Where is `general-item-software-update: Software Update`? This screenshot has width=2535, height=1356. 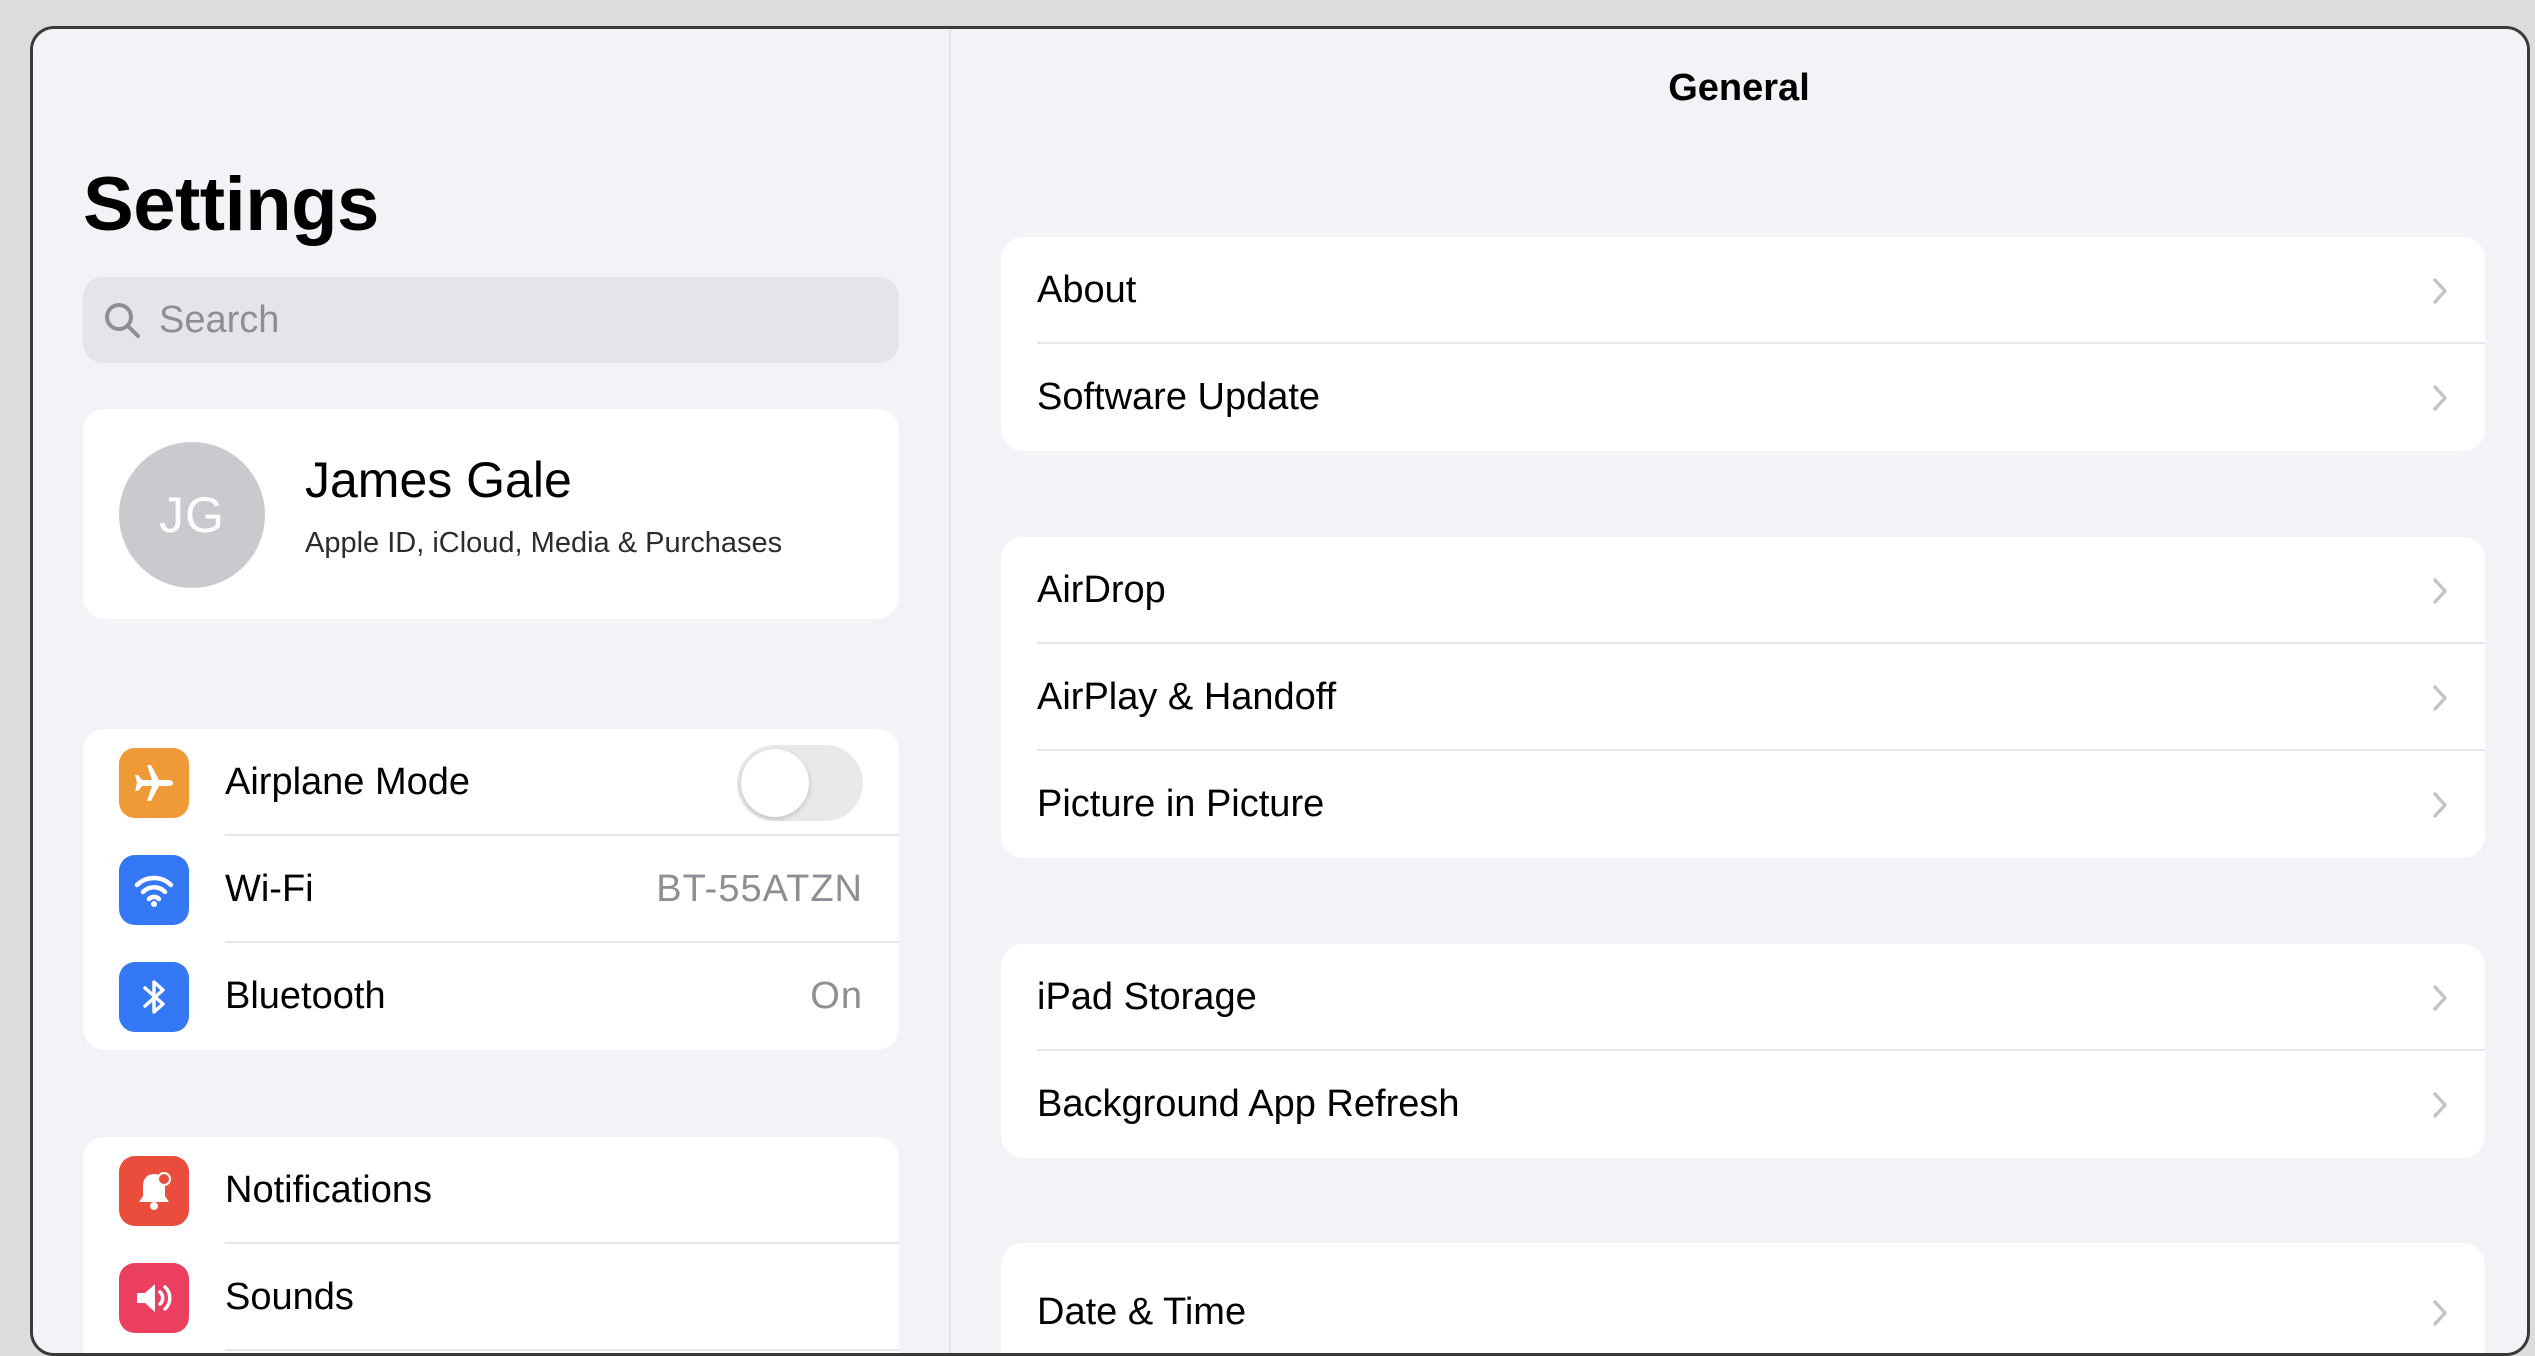 general-item-software-update: Software Update is located at coordinates (1743, 397).